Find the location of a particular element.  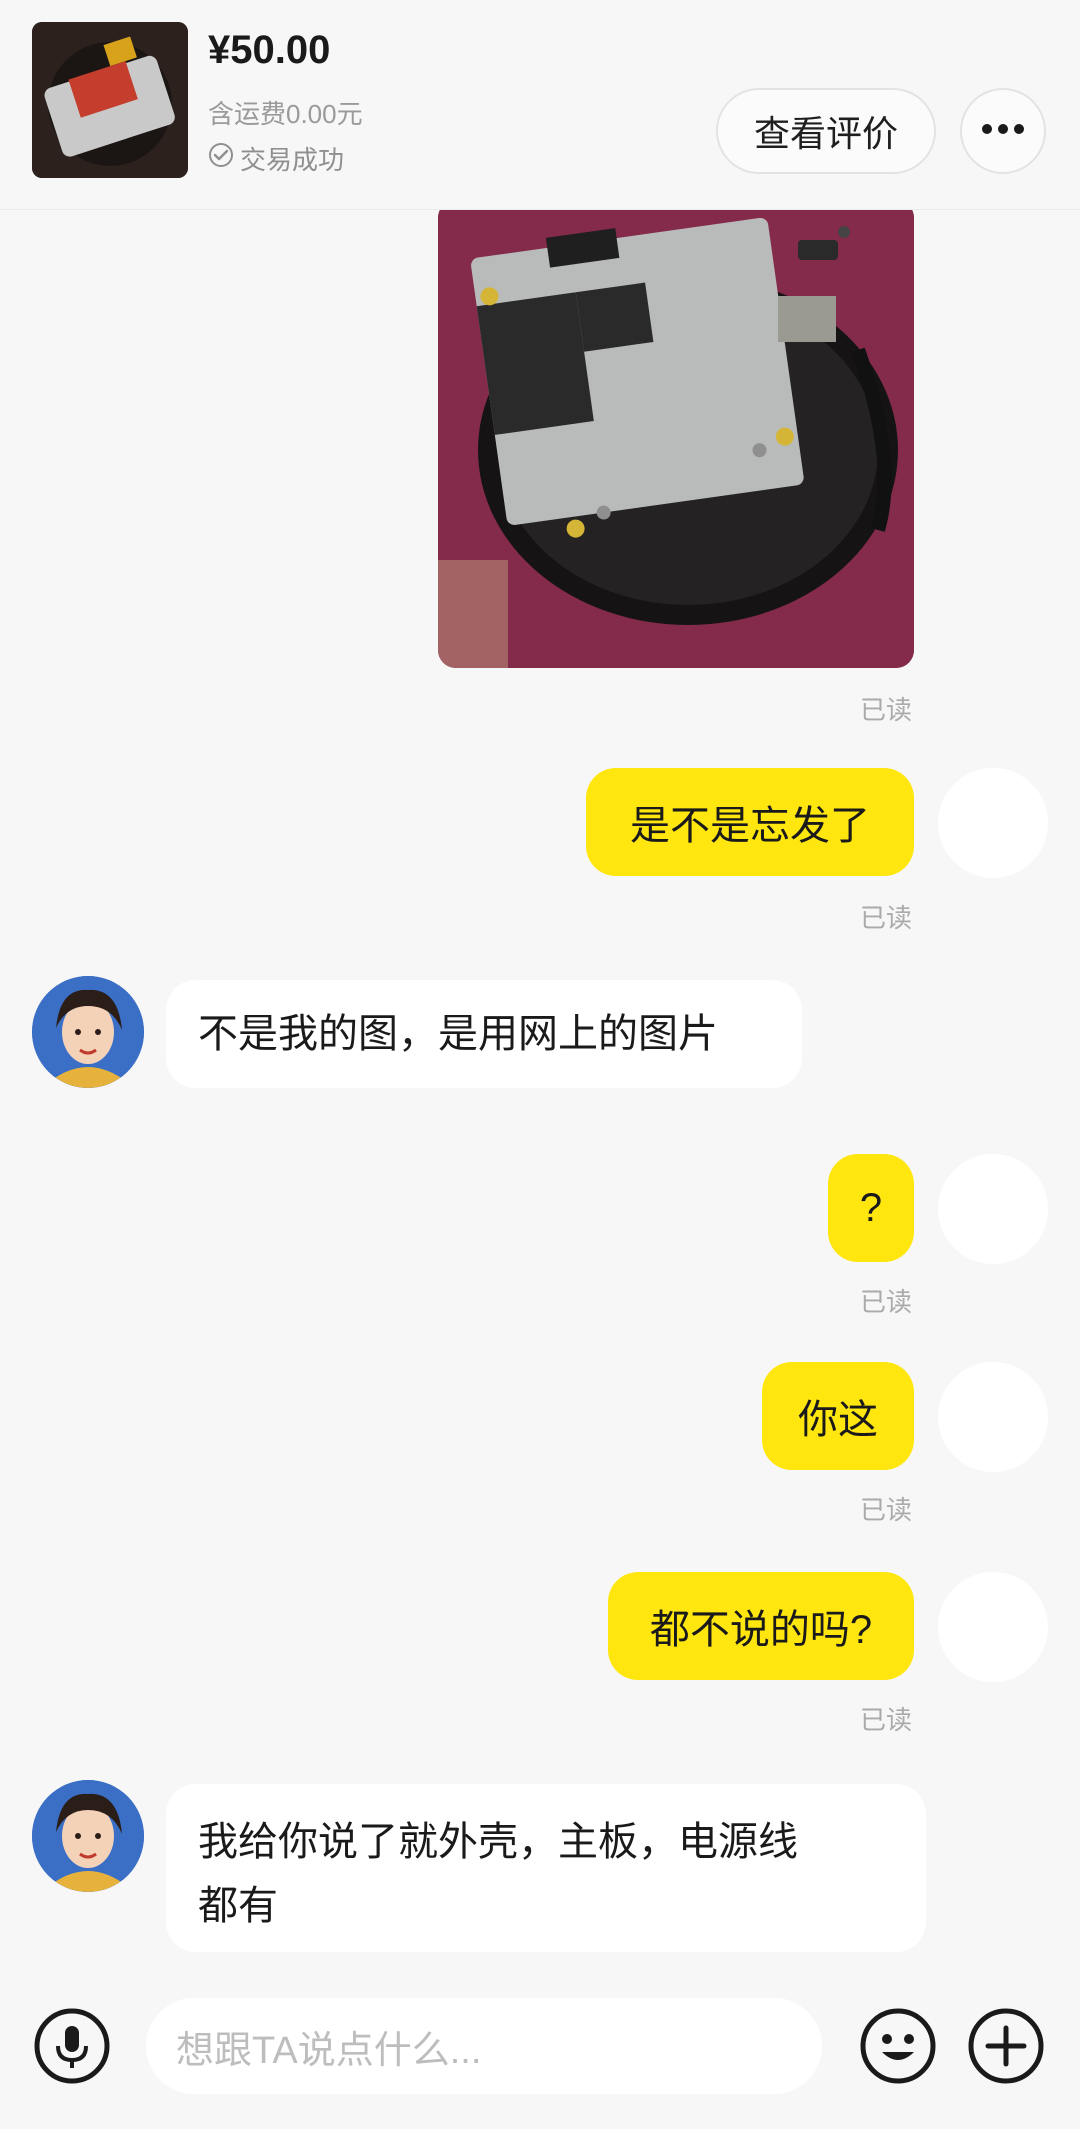

check-circle-icon is located at coordinates (221, 158).